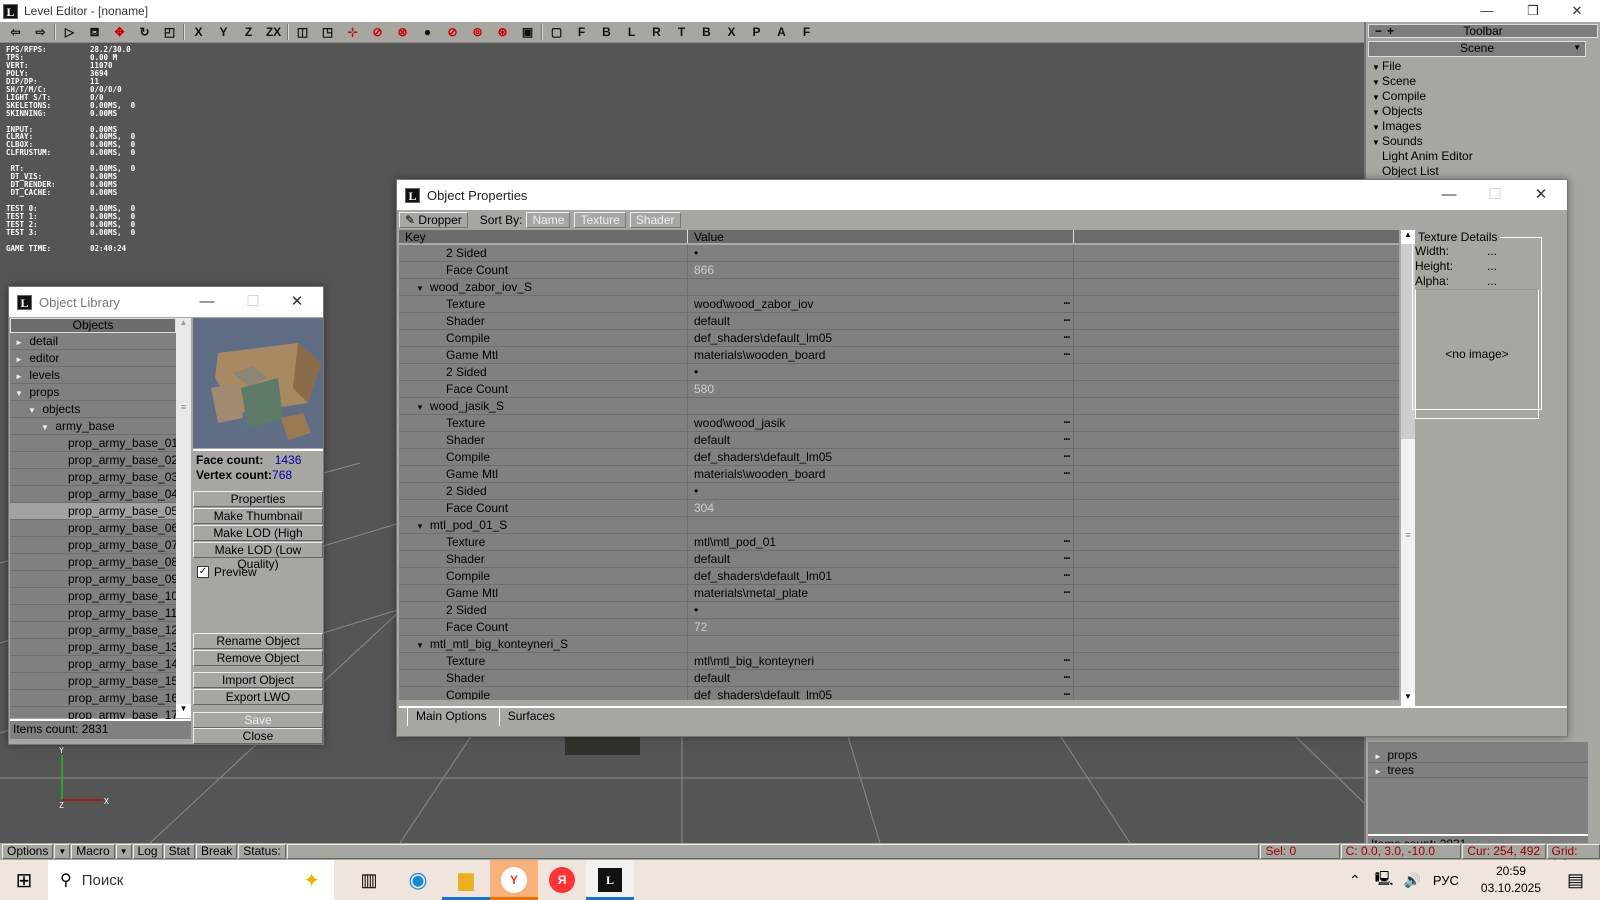 This screenshot has height=900, width=1600. What do you see at coordinates (93, 443) in the screenshot?
I see `tree-item: prop_army_base_01` at bounding box center [93, 443].